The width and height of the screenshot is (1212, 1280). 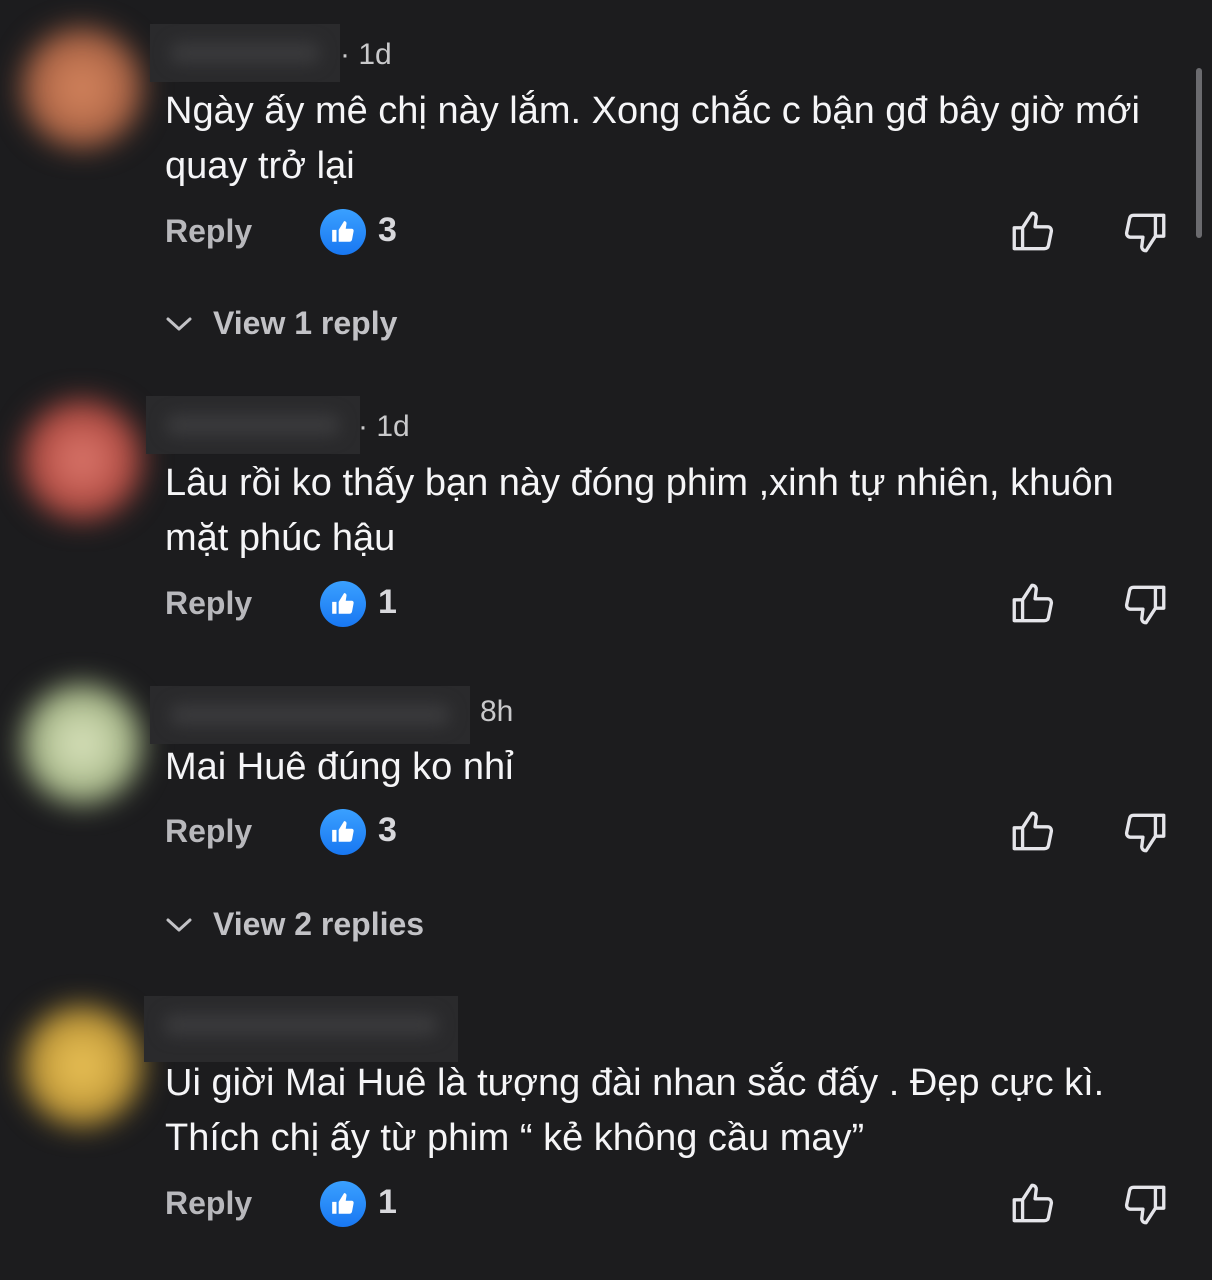 I want to click on view-replies-button: View 2 replies, so click(x=294, y=924).